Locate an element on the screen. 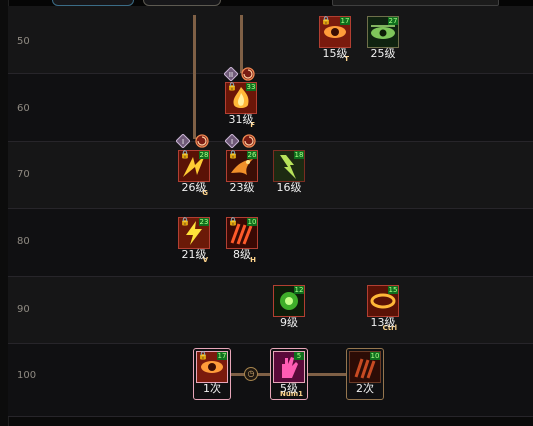 This screenshot has width=533, height=426. skill-flame-60: 🔒 33 F 31级 is located at coordinates (241, 106).